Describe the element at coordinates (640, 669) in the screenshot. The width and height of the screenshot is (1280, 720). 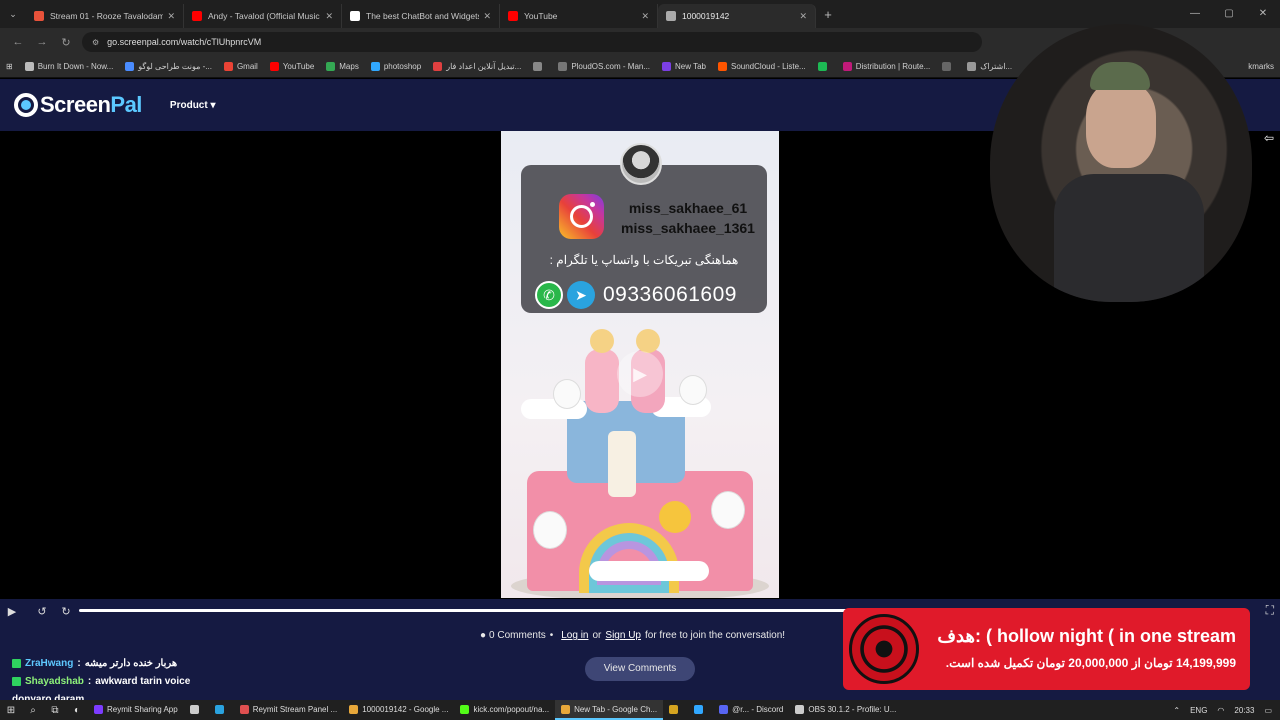
I see `view-comments-button: View Comments` at that location.